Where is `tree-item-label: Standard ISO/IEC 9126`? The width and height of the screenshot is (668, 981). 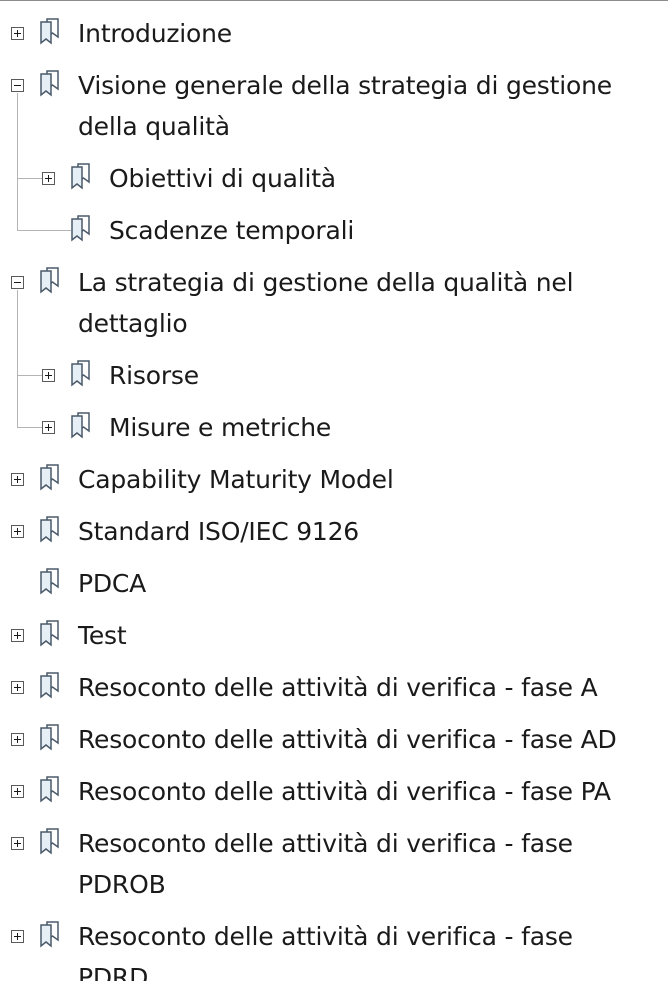 tree-item-label: Standard ISO/IEC 9126 is located at coordinates (219, 531).